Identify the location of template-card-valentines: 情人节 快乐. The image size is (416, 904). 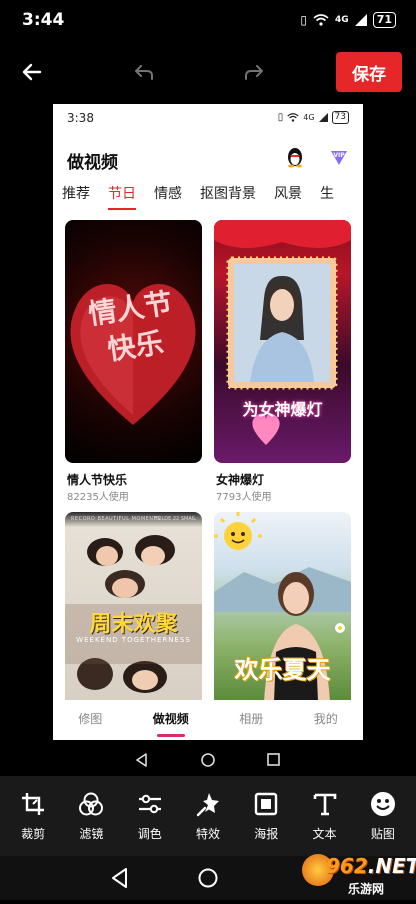
(133, 341).